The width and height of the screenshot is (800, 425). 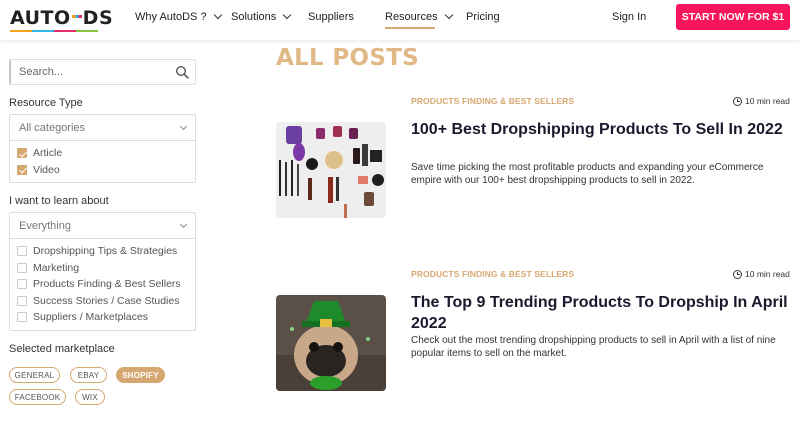 What do you see at coordinates (254, 17) in the screenshot?
I see `nav-solutions-label: Solutions` at bounding box center [254, 17].